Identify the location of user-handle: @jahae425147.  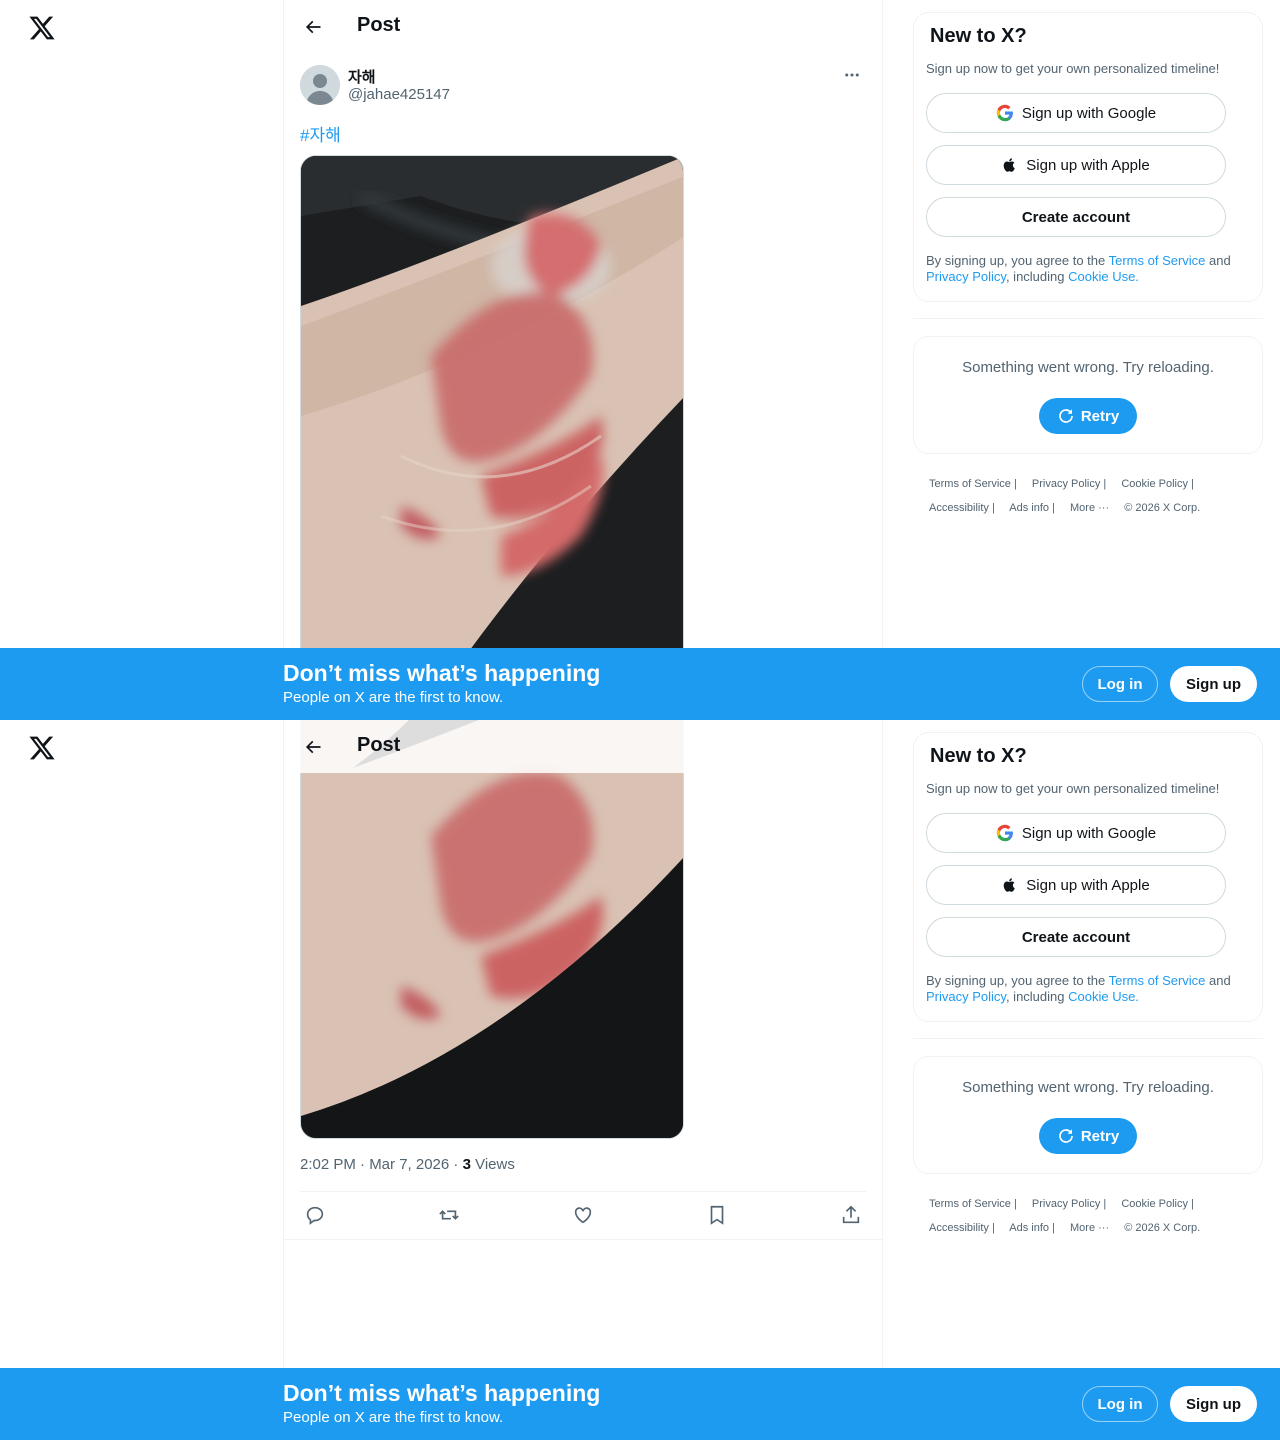
(399, 94).